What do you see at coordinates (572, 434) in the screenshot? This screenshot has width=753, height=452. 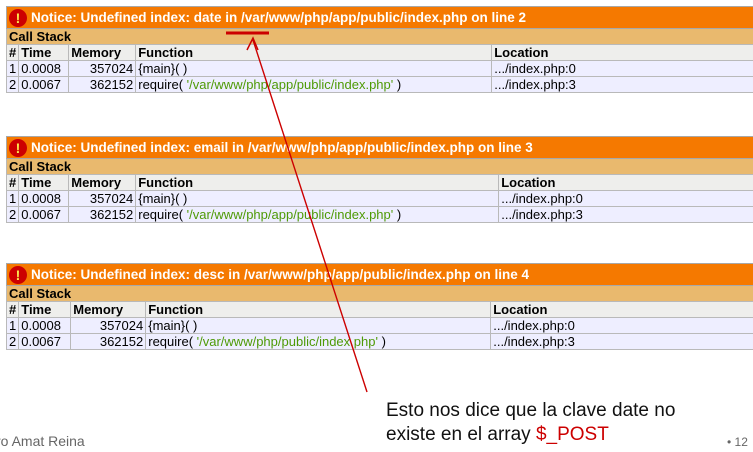 I see `post-variable: $_POST` at bounding box center [572, 434].